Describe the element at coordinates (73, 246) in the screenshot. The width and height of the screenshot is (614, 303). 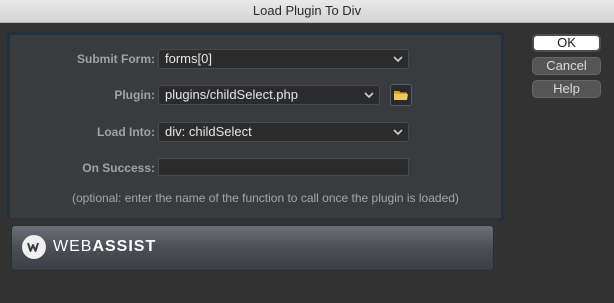
I see `brand-light-text: WEB` at that location.